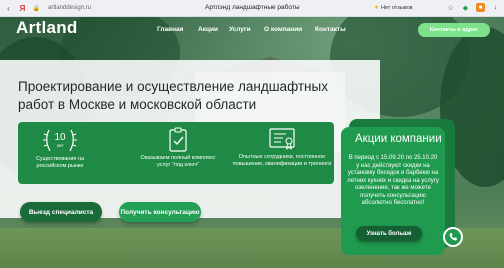 Image resolution: width=504 pixels, height=268 pixels. I want to click on reviews-button: ★ Нет отзывов, so click(393, 8).